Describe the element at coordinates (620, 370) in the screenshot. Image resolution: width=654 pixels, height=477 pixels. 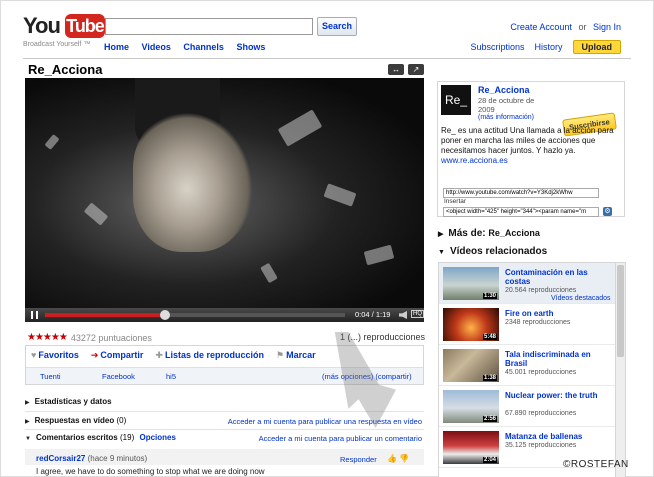
I see `related-scrollbar` at that location.